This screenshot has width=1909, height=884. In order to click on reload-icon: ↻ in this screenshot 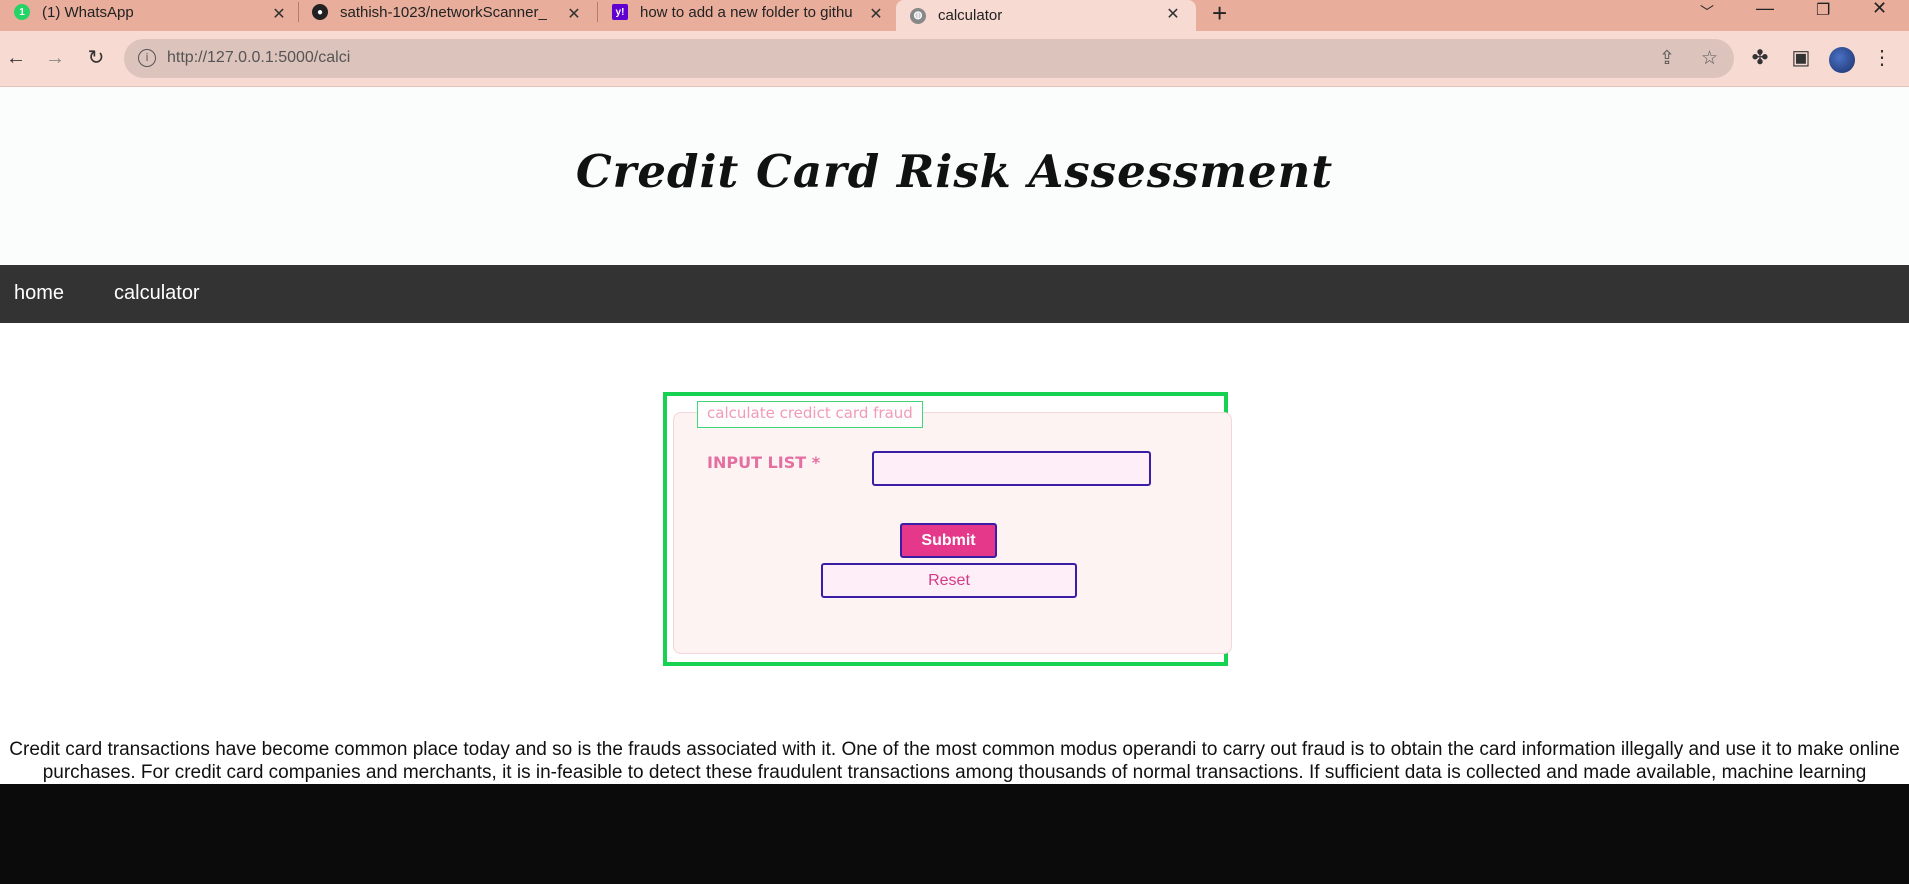, I will do `click(96, 58)`.